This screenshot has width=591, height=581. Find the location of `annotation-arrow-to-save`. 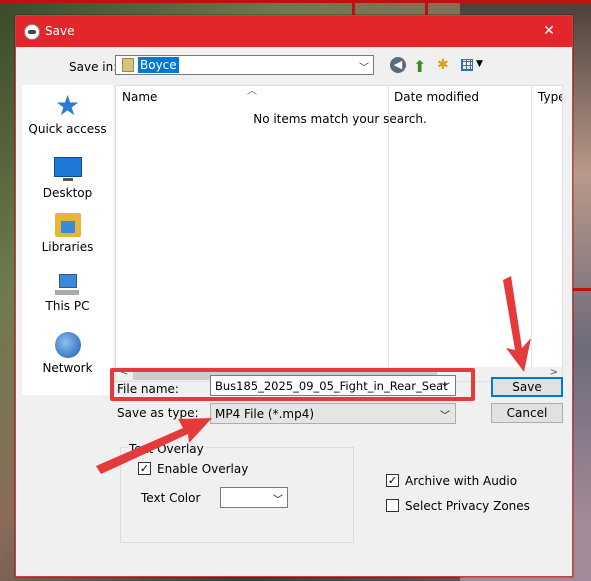

annotation-arrow-to-save is located at coordinates (517, 324).